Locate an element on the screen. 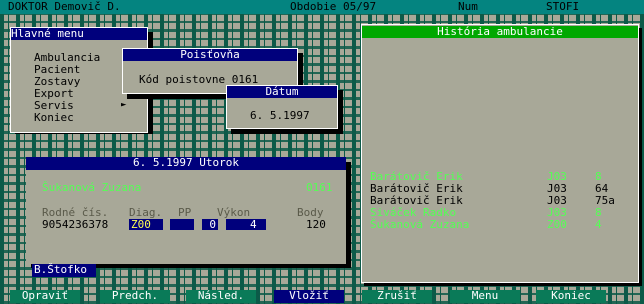 The width and height of the screenshot is (644, 304). history-title: História ambulancie is located at coordinates (500, 32).